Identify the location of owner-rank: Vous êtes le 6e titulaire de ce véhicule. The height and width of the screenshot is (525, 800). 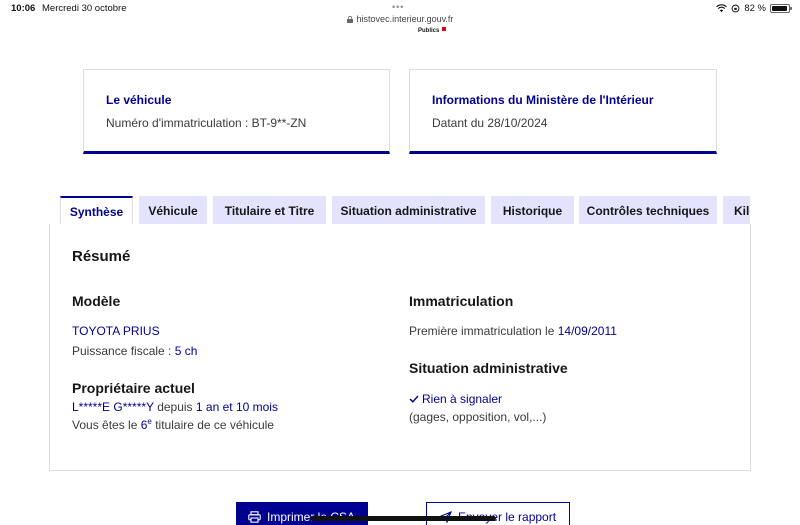
(173, 424).